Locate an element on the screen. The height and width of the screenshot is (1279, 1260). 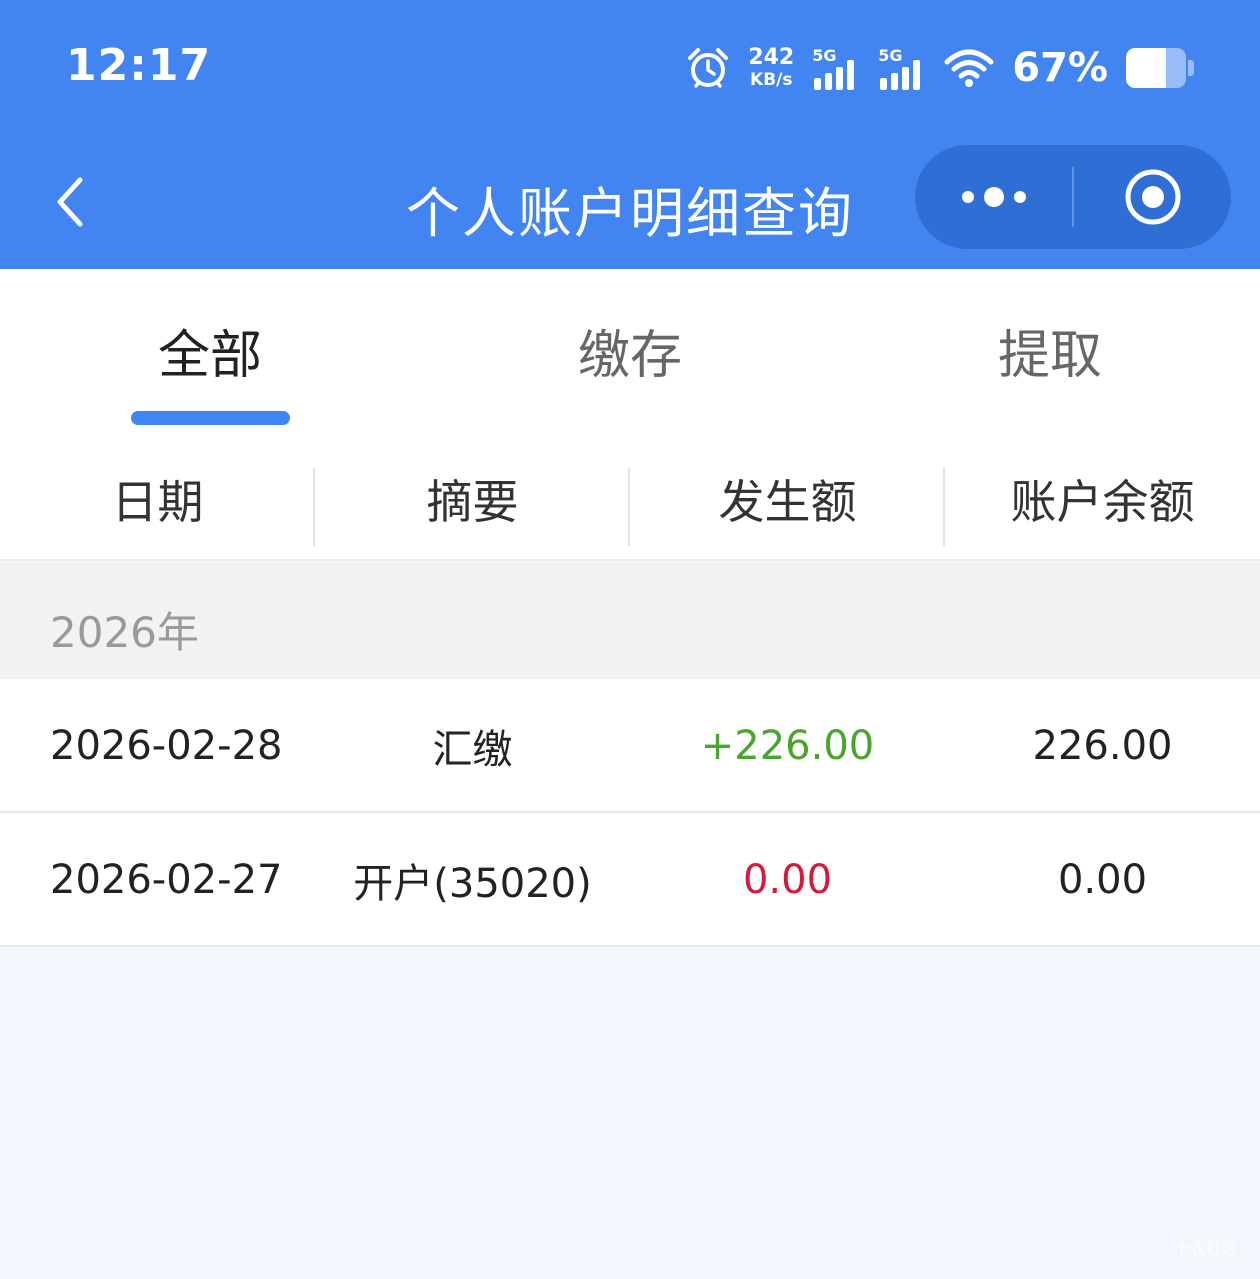
row-date: 2026-02-28 is located at coordinates (166, 746).